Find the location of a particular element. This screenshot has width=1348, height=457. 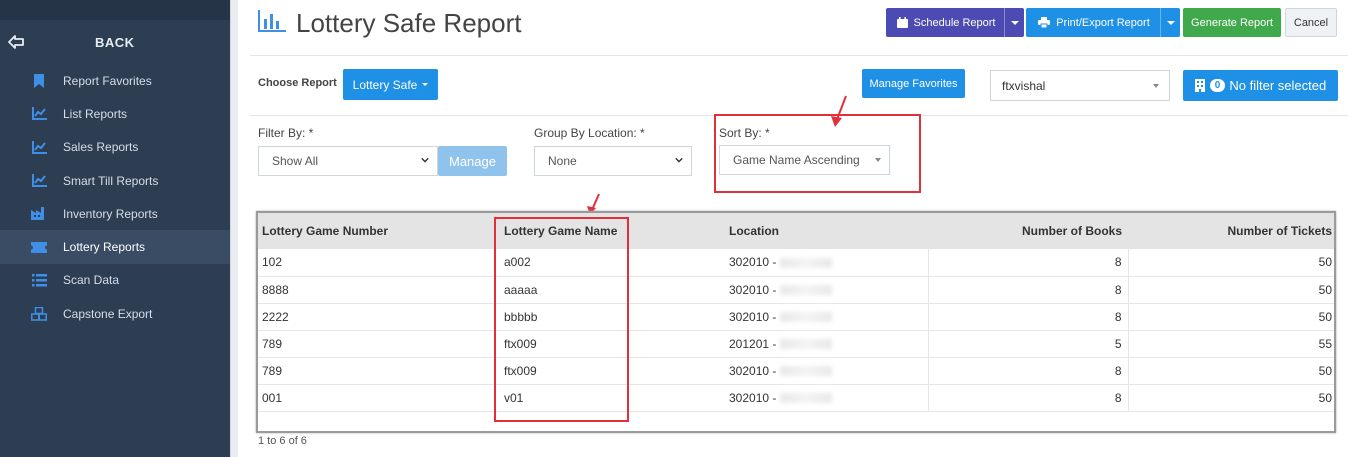

choose-report-dropdown: Lottery Safe is located at coordinates (390, 84).